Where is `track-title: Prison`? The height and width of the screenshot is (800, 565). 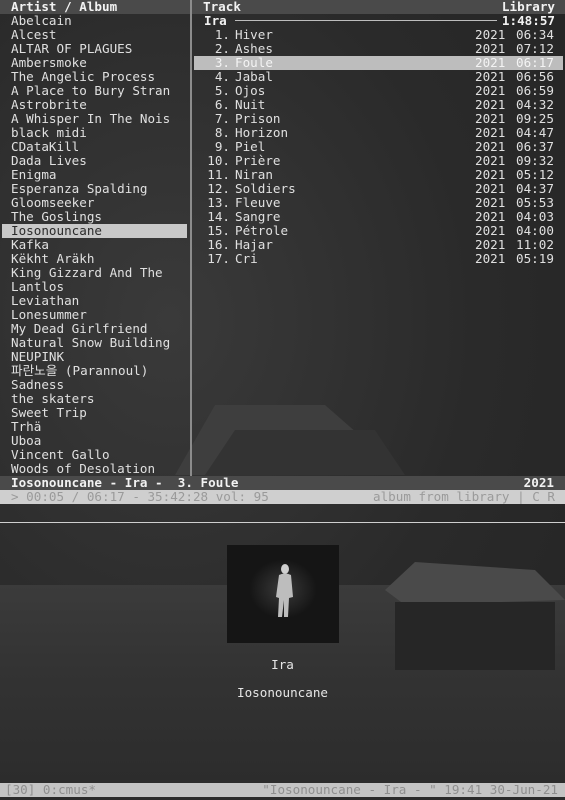
track-title: Prison is located at coordinates (258, 118).